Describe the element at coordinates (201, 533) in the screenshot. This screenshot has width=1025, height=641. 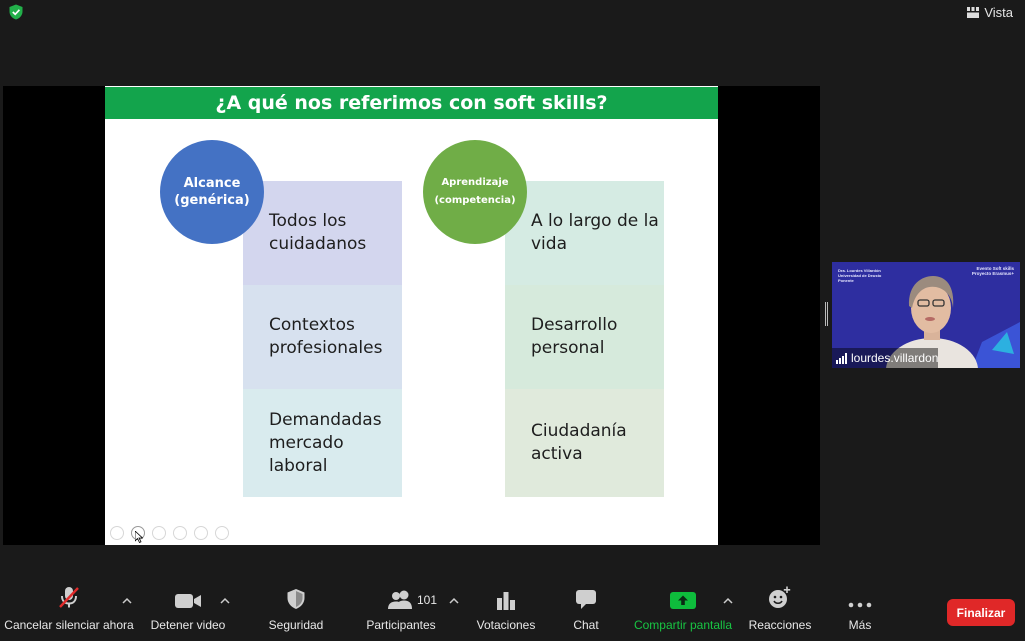
I see `zoom-icon` at that location.